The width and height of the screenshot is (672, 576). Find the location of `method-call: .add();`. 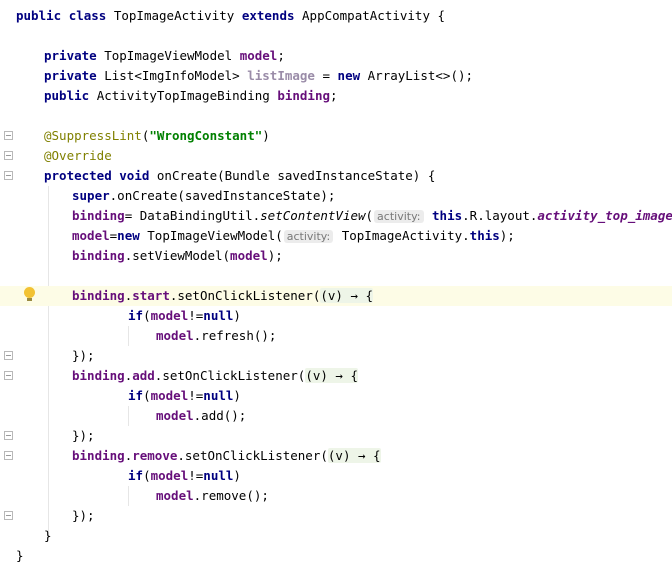

method-call: .add(); is located at coordinates (220, 415).